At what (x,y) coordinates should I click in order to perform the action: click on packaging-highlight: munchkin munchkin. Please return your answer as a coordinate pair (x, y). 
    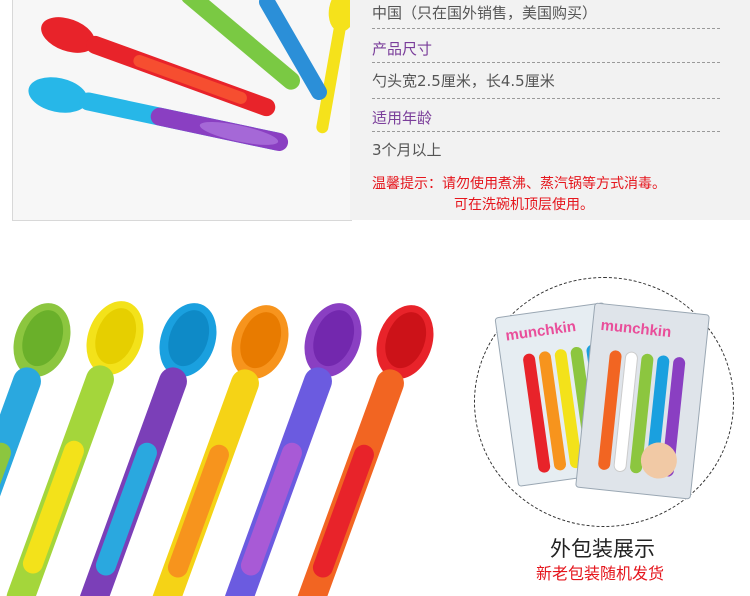
    Looking at the image, I should click on (604, 402).